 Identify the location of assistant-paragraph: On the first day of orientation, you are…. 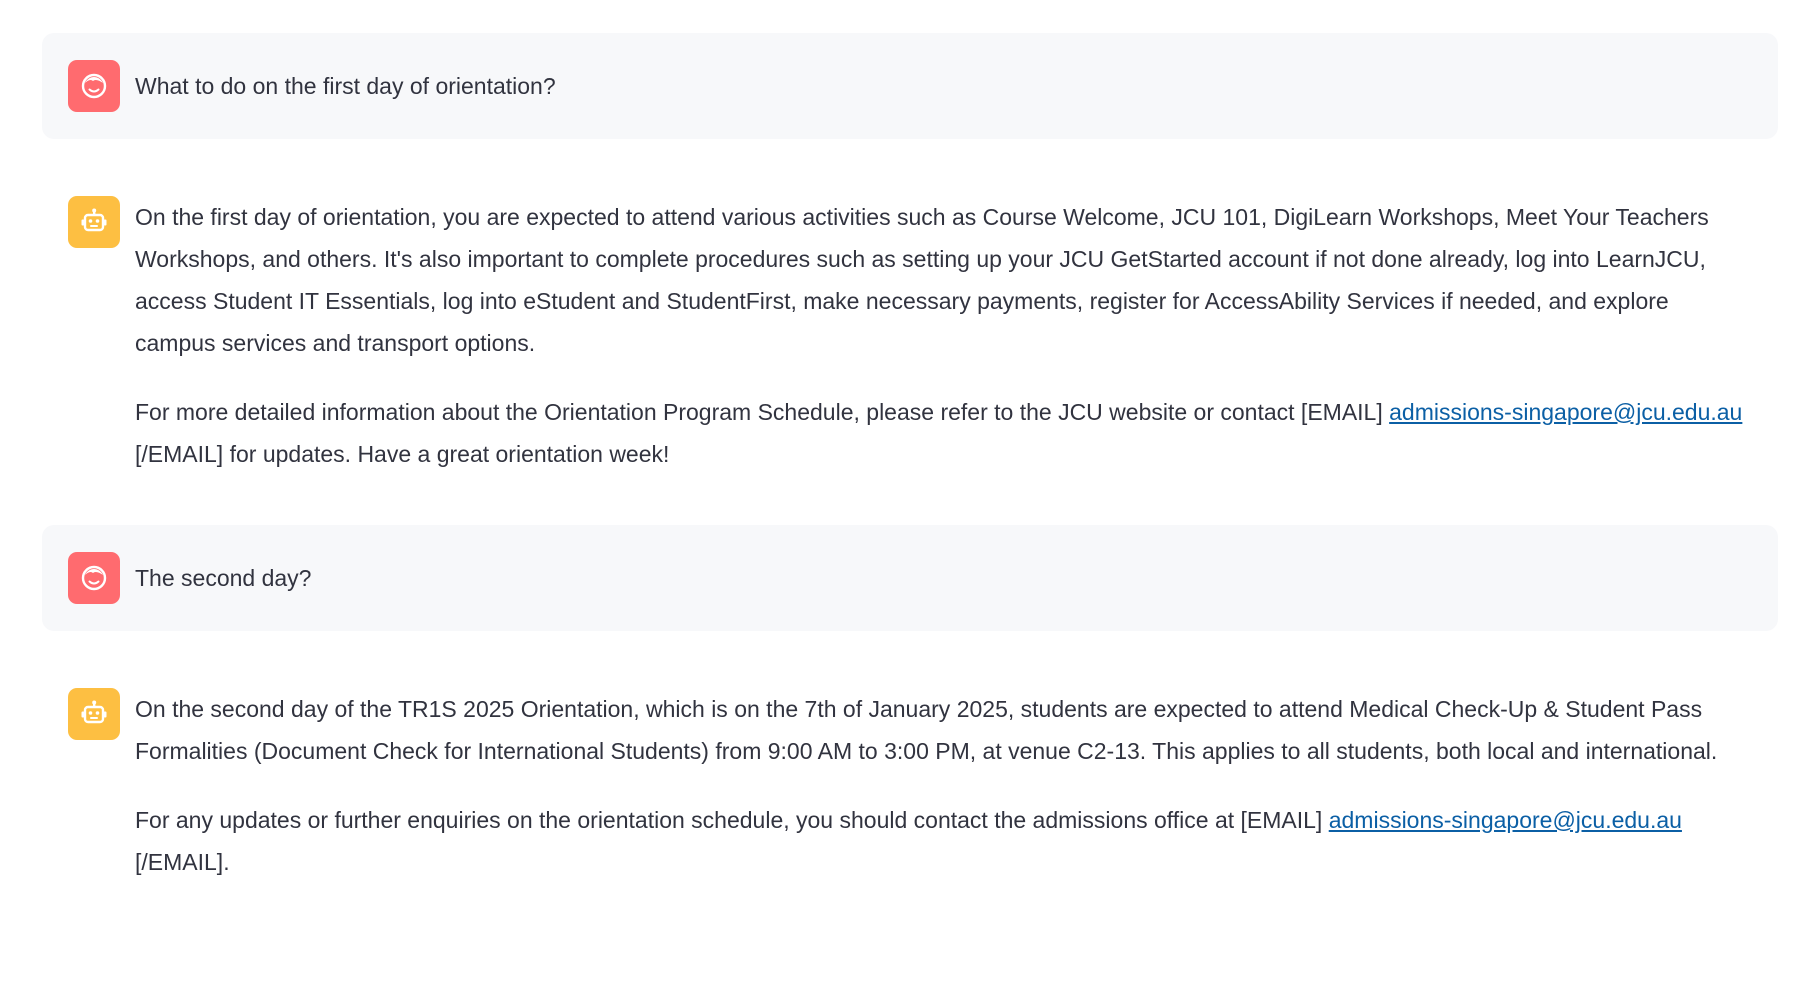
(922, 280).